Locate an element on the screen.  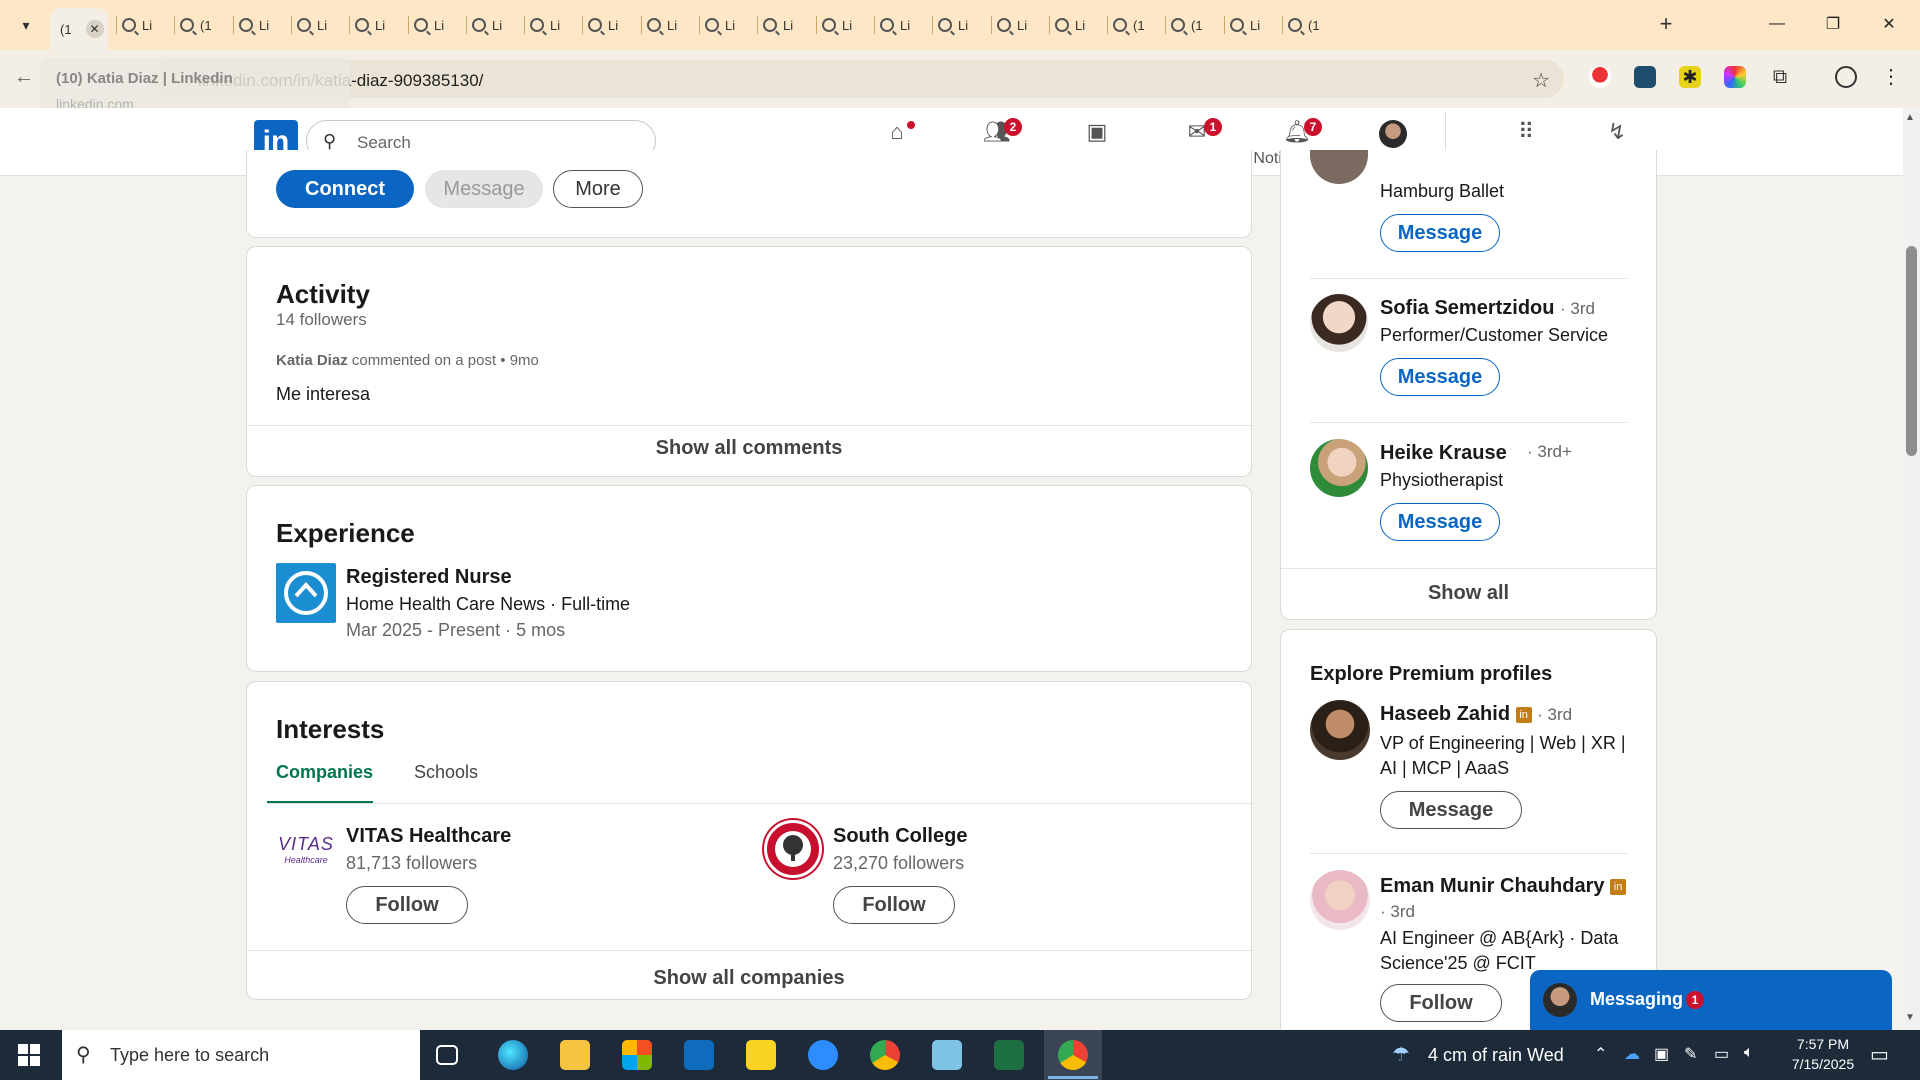
chrome-icon is located at coordinates (885, 1055).